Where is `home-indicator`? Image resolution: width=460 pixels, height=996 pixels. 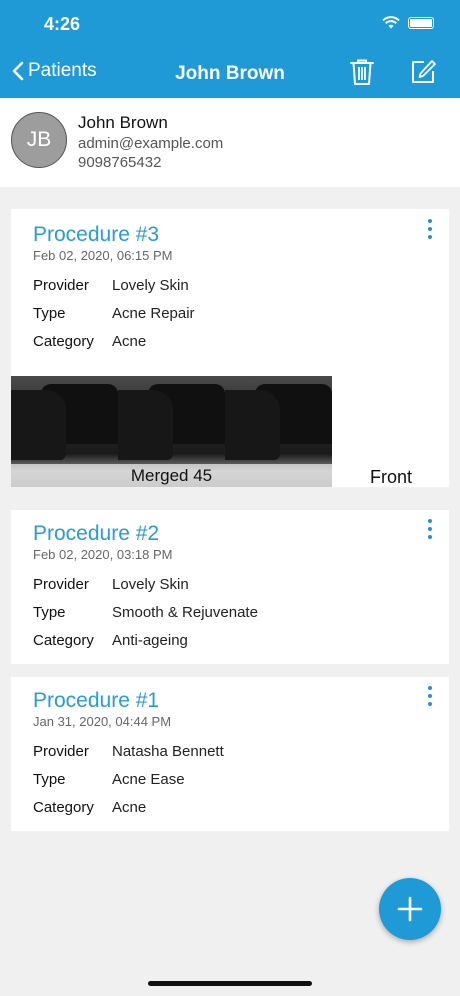 home-indicator is located at coordinates (230, 983).